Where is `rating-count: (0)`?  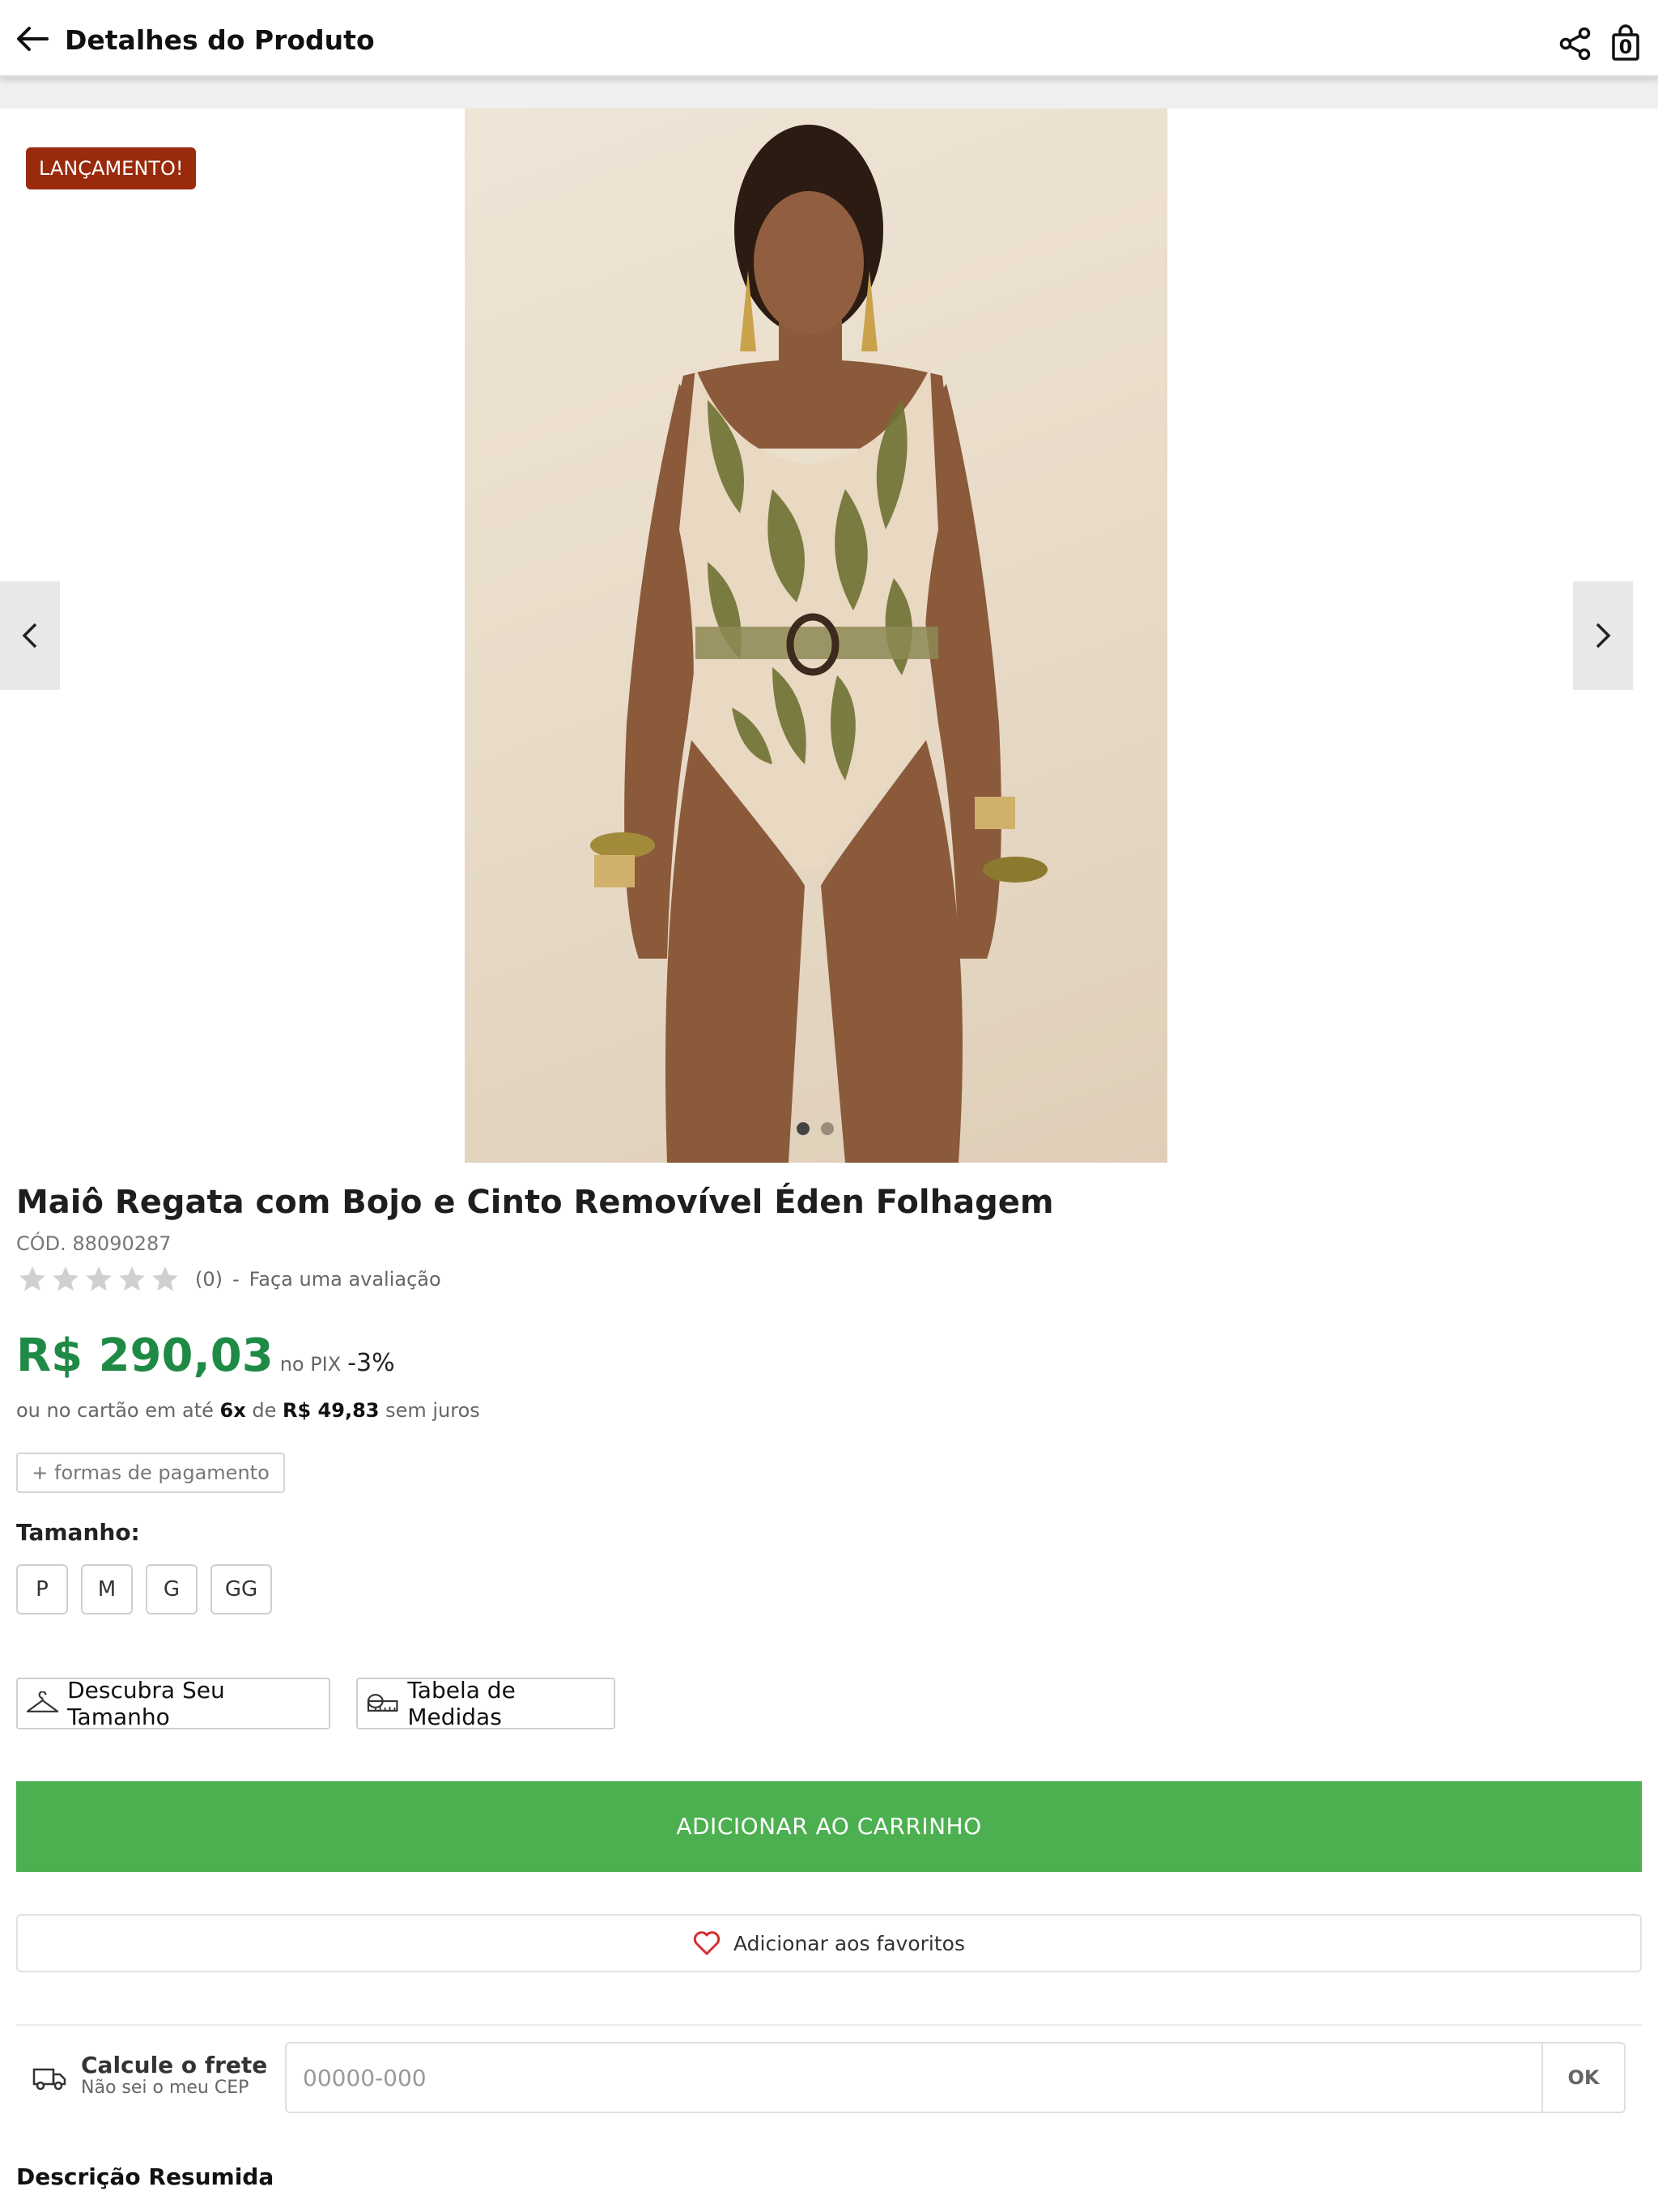 rating-count: (0) is located at coordinates (209, 1280).